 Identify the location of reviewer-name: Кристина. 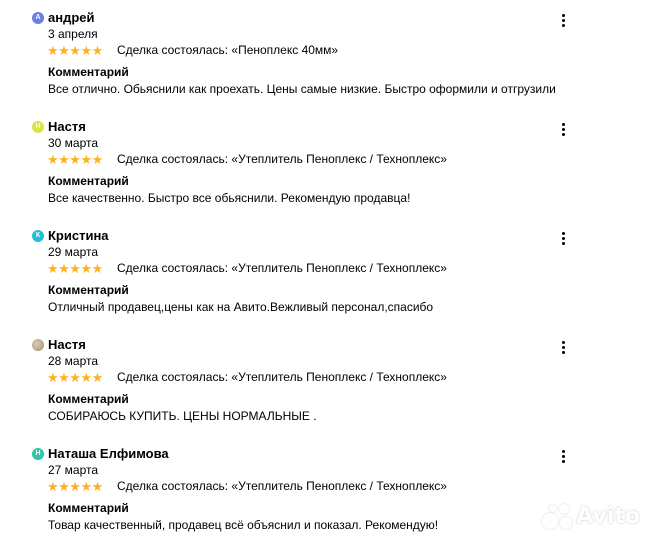
(78, 236).